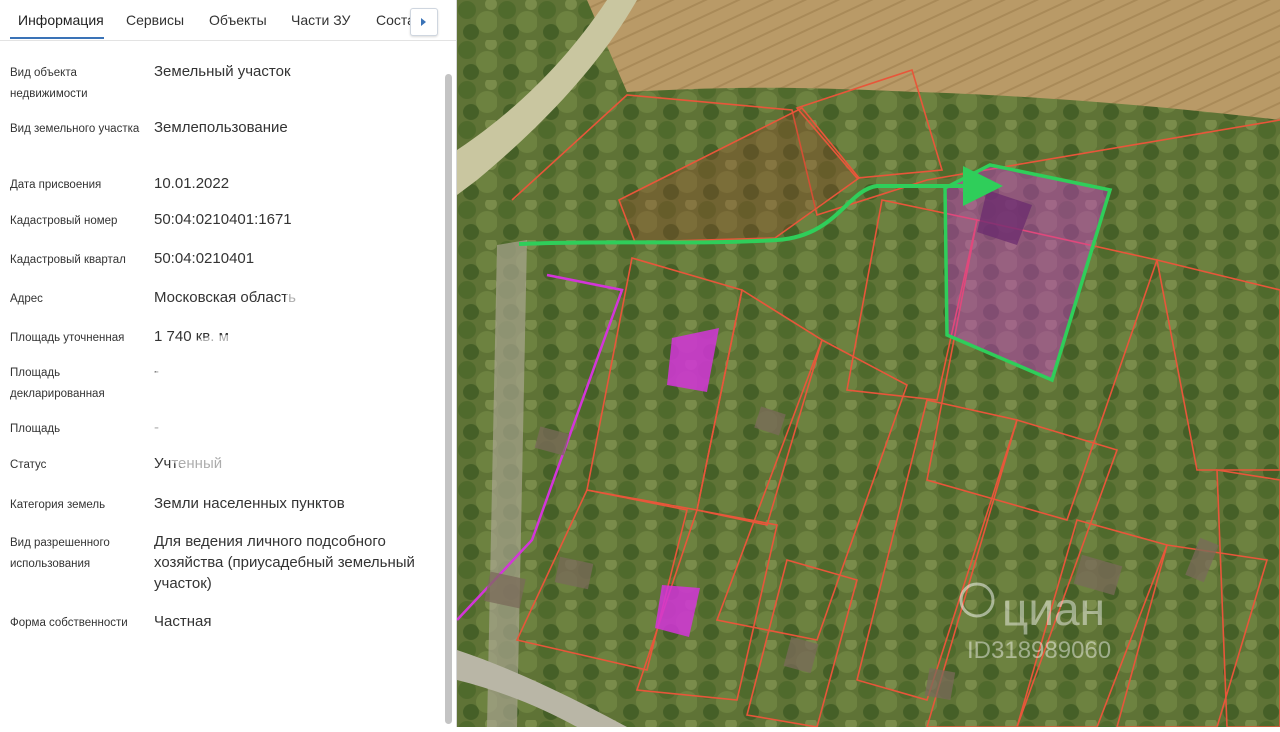  What do you see at coordinates (222, 71) in the screenshot?
I see `field-value: Земельный участок` at bounding box center [222, 71].